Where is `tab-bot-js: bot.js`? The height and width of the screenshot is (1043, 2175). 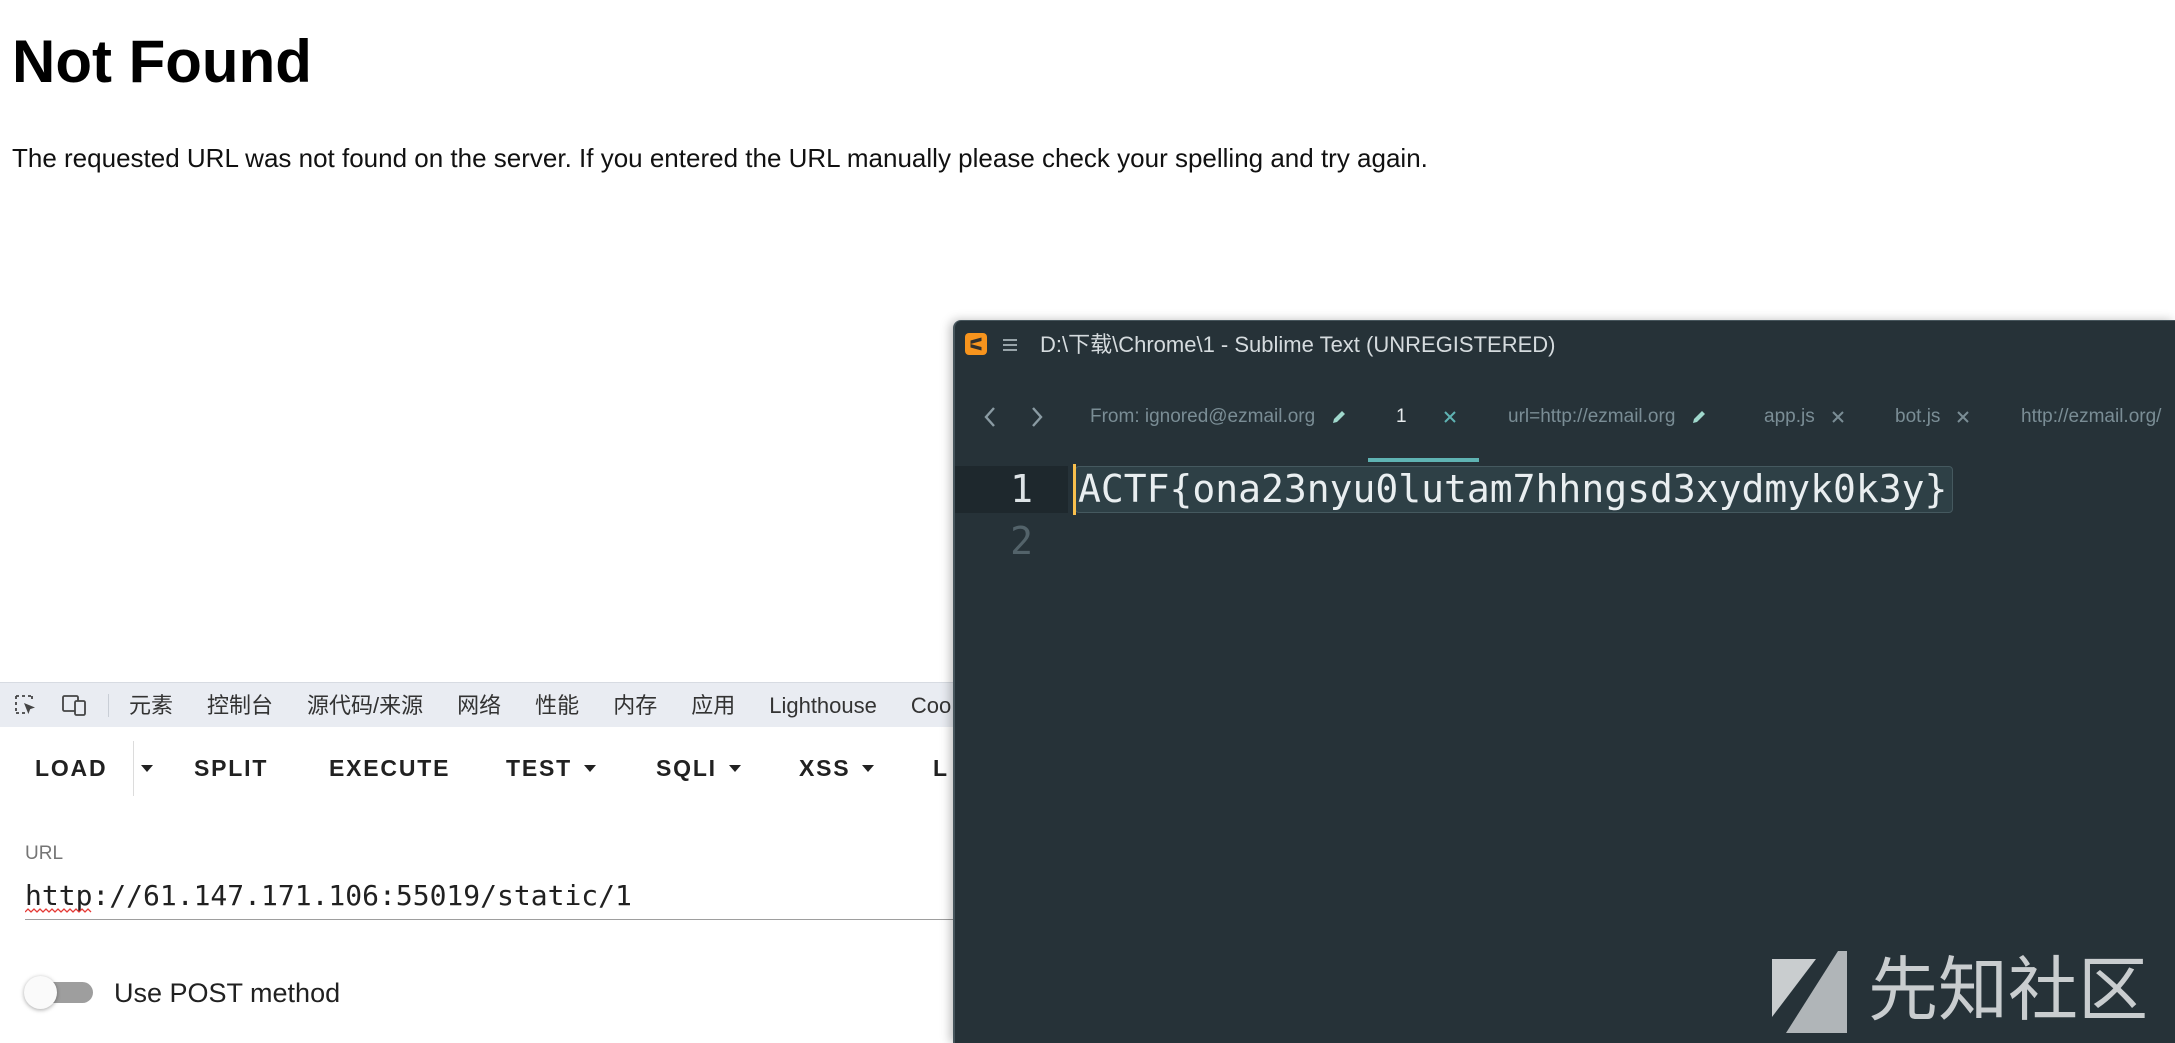
tab-bot-js: bot.js is located at coordinates (1932, 417).